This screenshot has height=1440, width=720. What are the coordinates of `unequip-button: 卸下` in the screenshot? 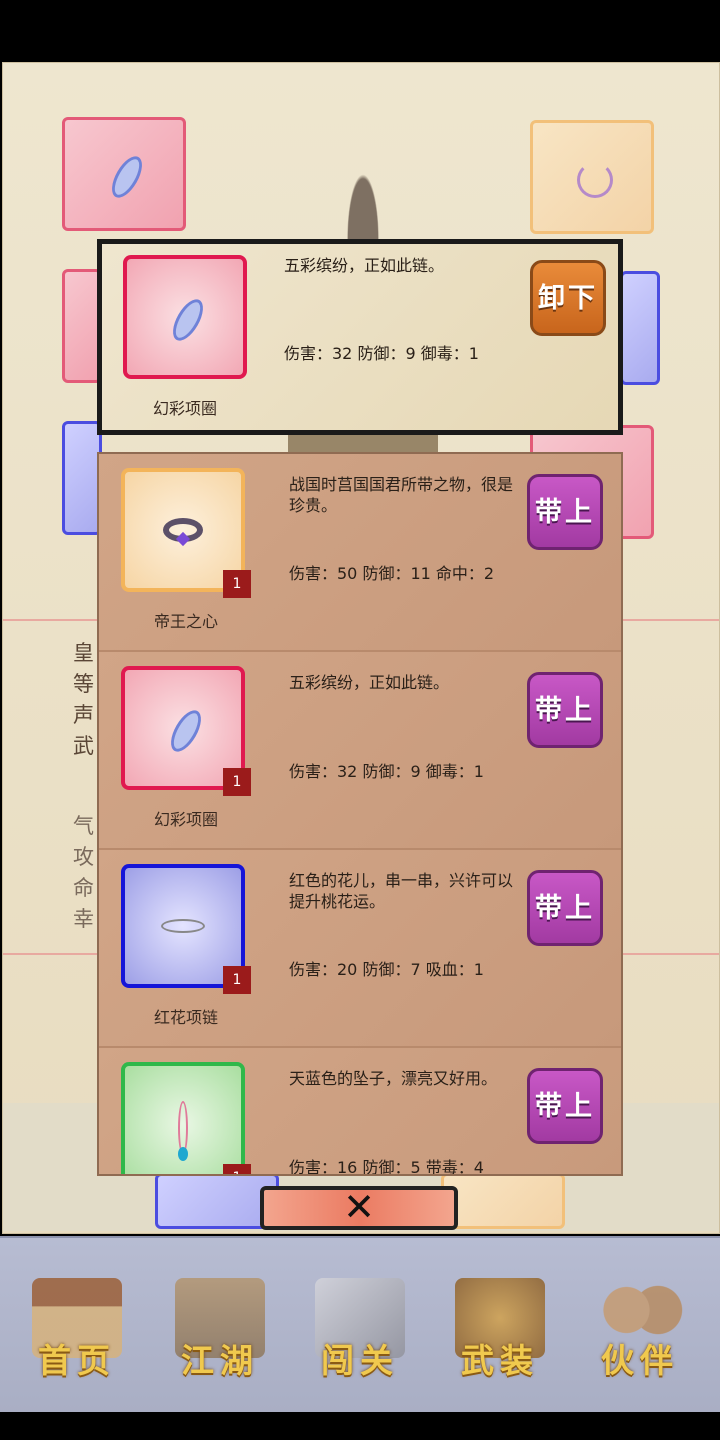 It's located at (568, 298).